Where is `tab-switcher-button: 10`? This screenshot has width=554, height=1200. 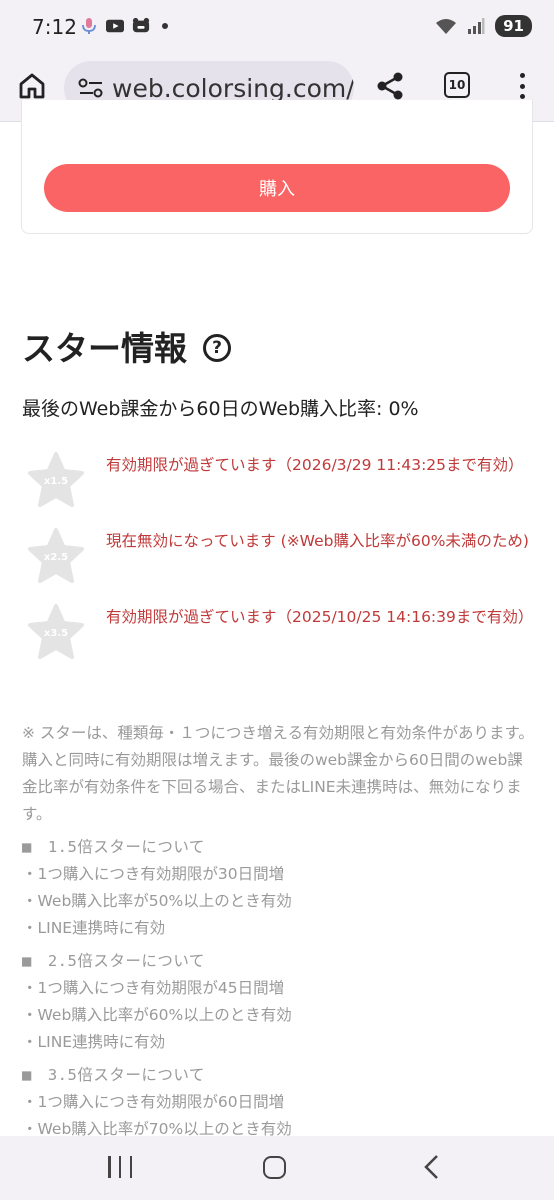
tab-switcher-button: 10 is located at coordinates (457, 85).